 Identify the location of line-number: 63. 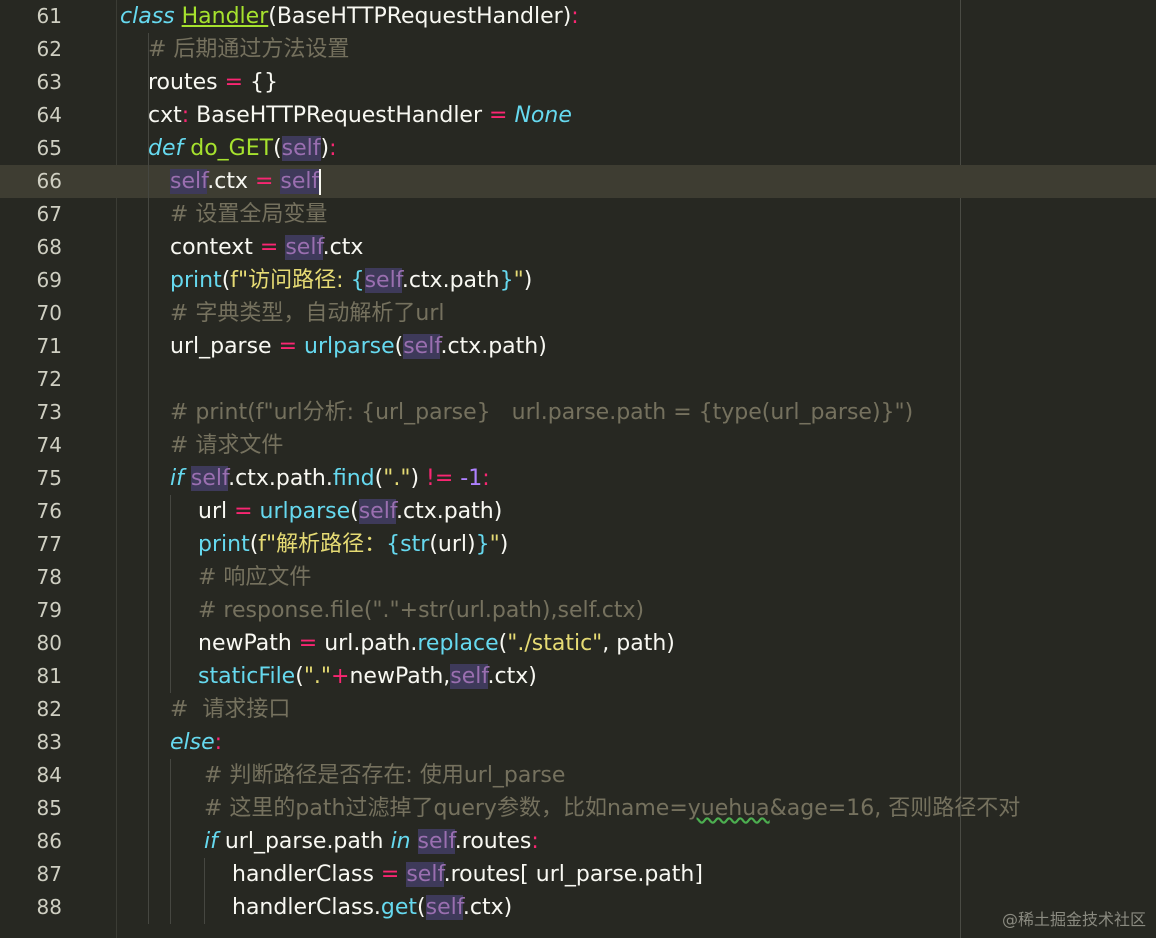
(49, 82).